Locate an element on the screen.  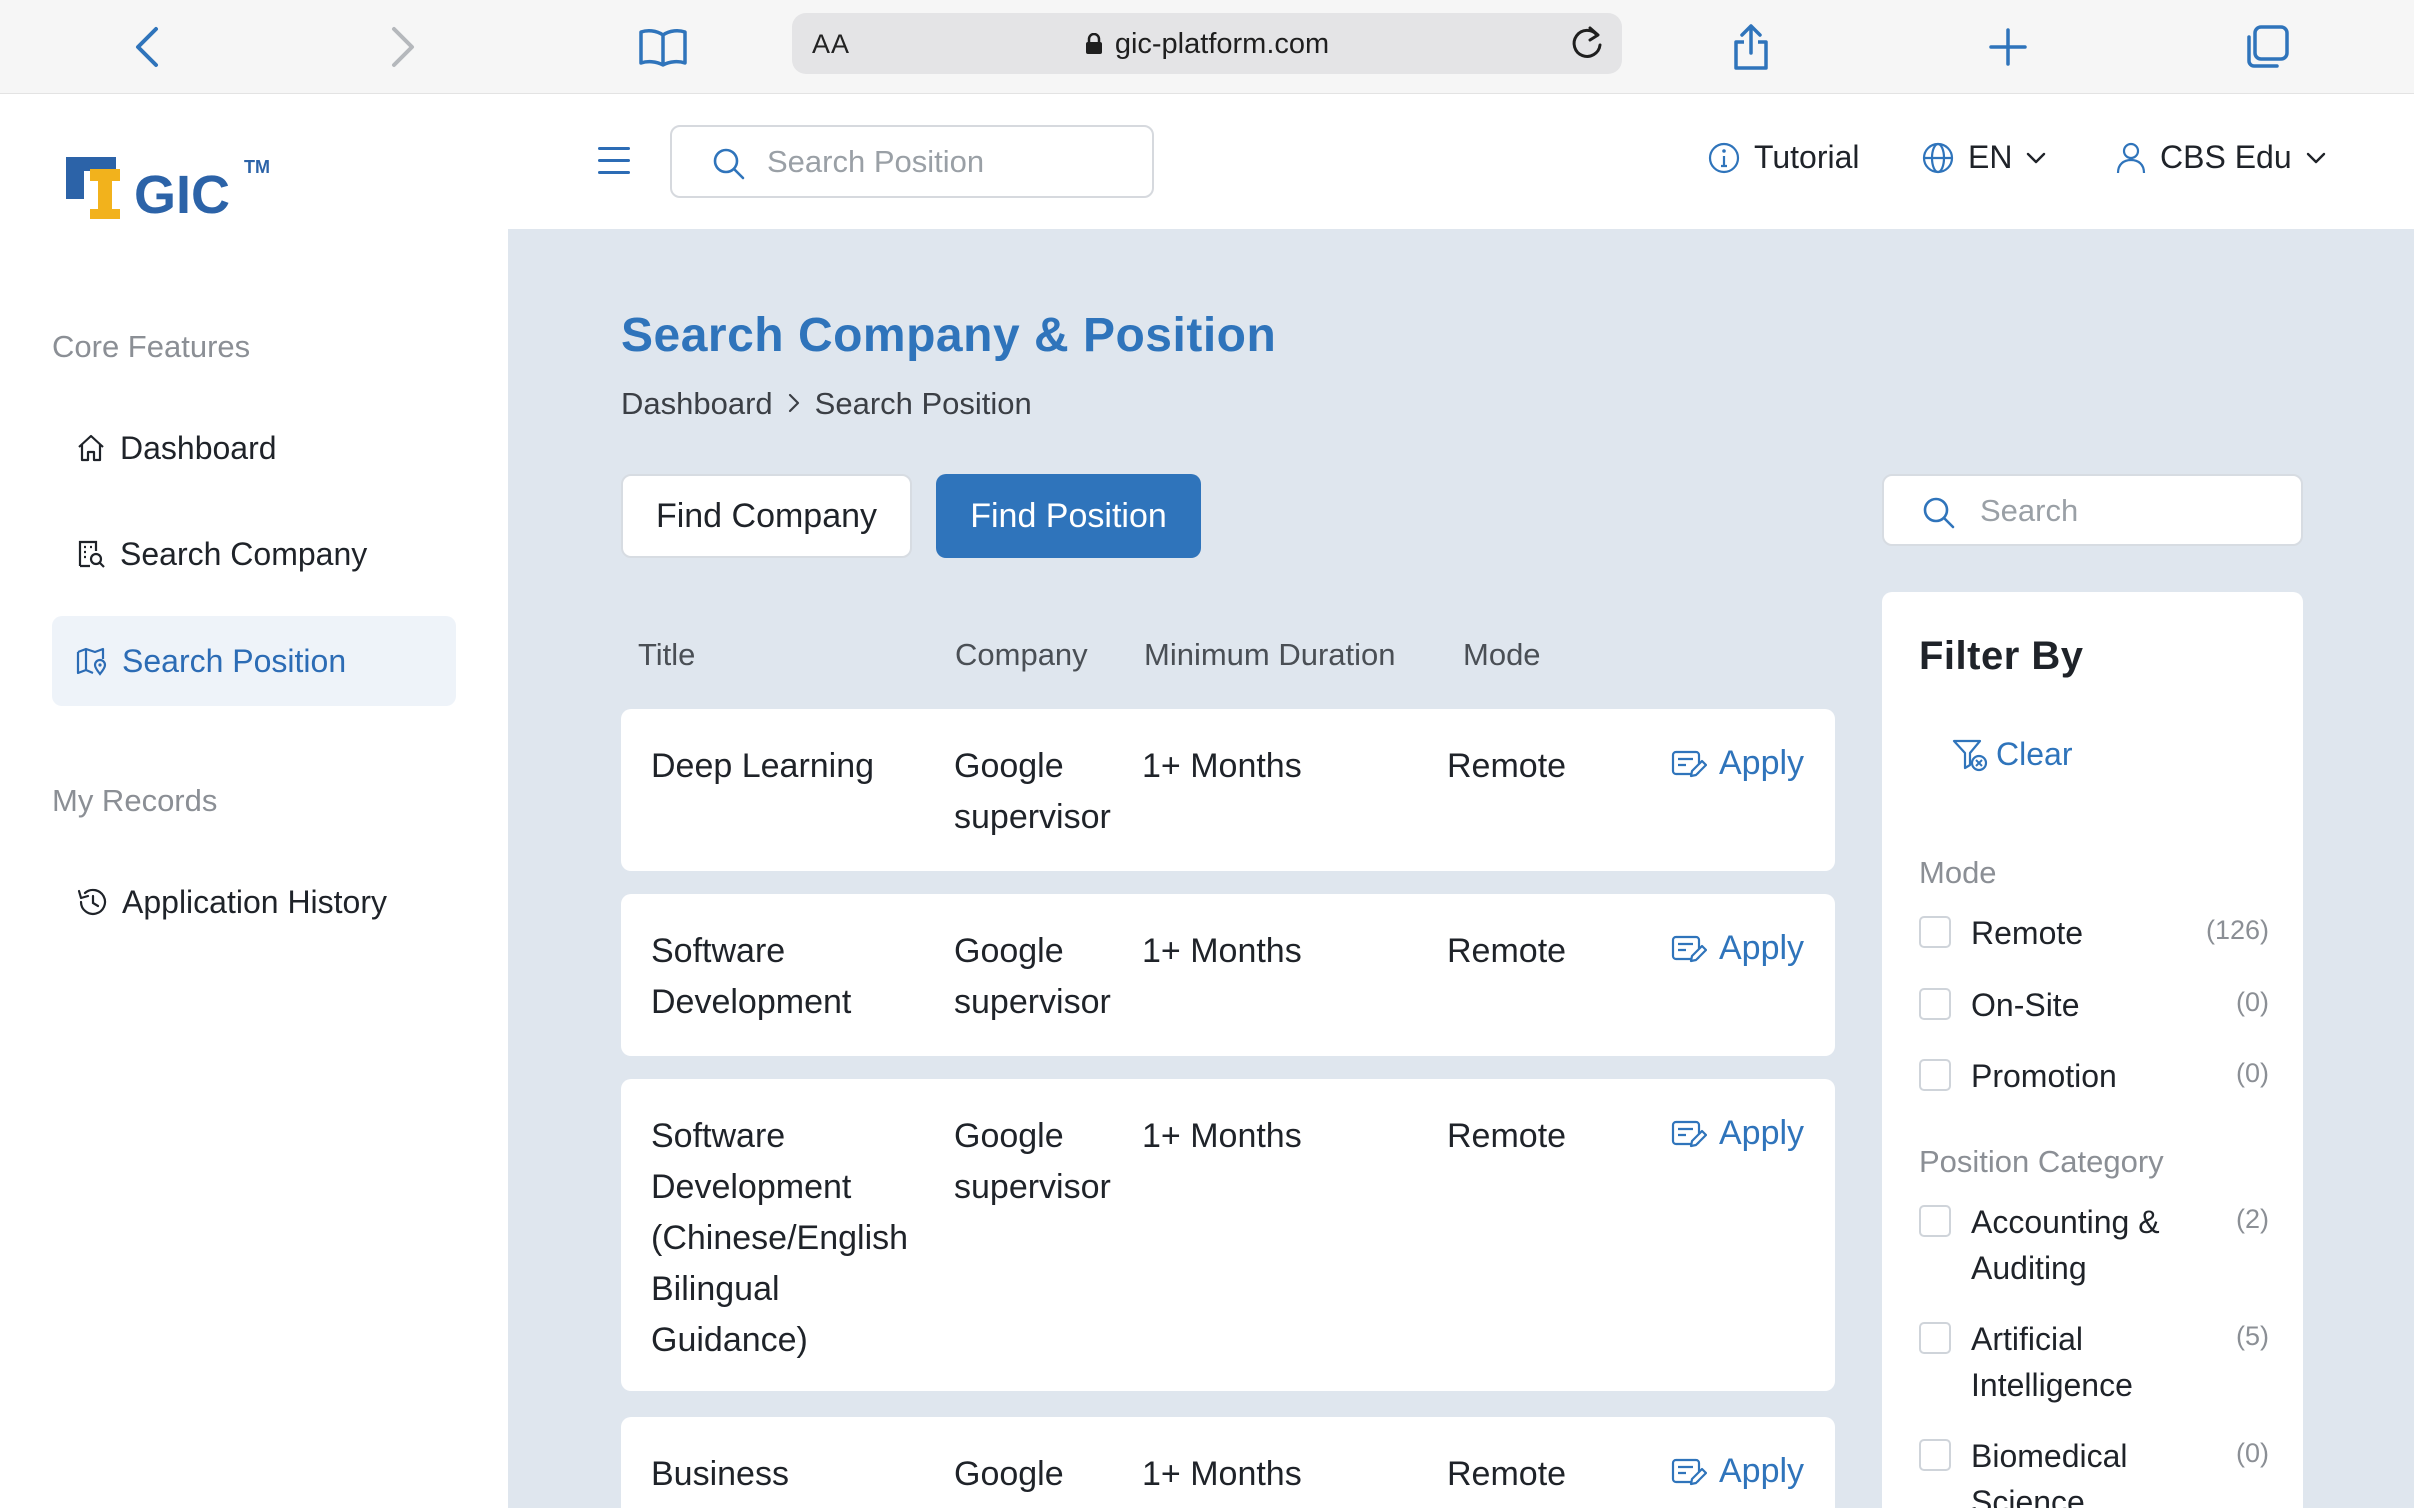
filter-option-count: (0) is located at coordinates (2252, 1002).